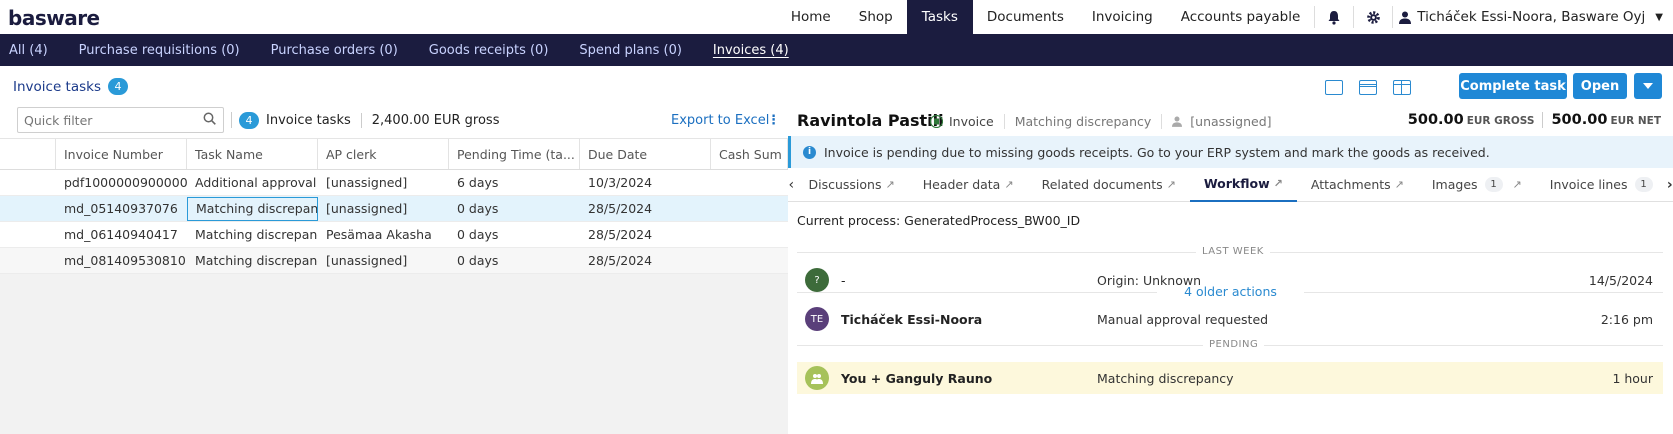  What do you see at coordinates (1493, 184) in the screenshot?
I see `images-count-badge: 1` at bounding box center [1493, 184].